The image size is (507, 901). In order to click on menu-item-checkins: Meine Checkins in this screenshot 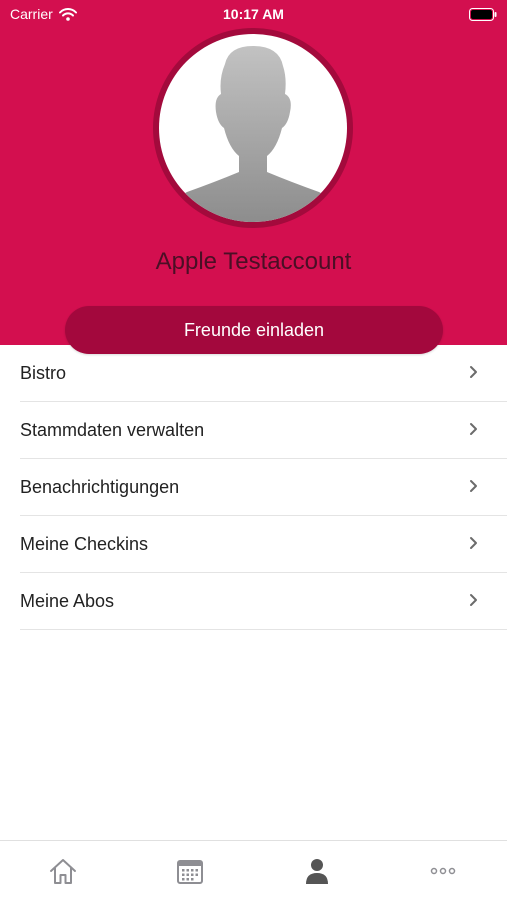, I will do `click(263, 544)`.